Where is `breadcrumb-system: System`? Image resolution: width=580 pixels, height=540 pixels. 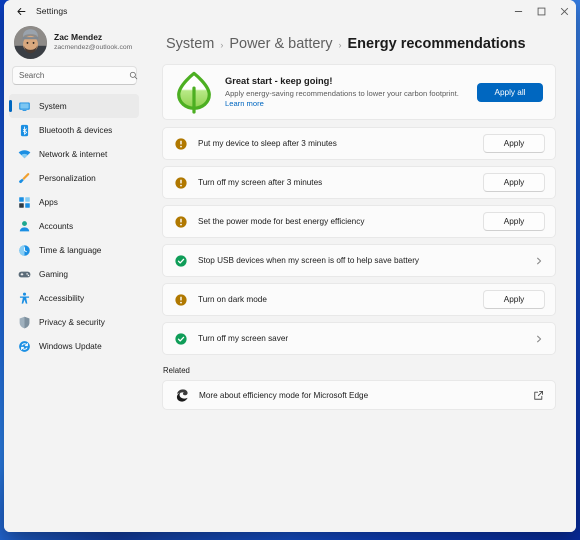 breadcrumb-system: System is located at coordinates (190, 44).